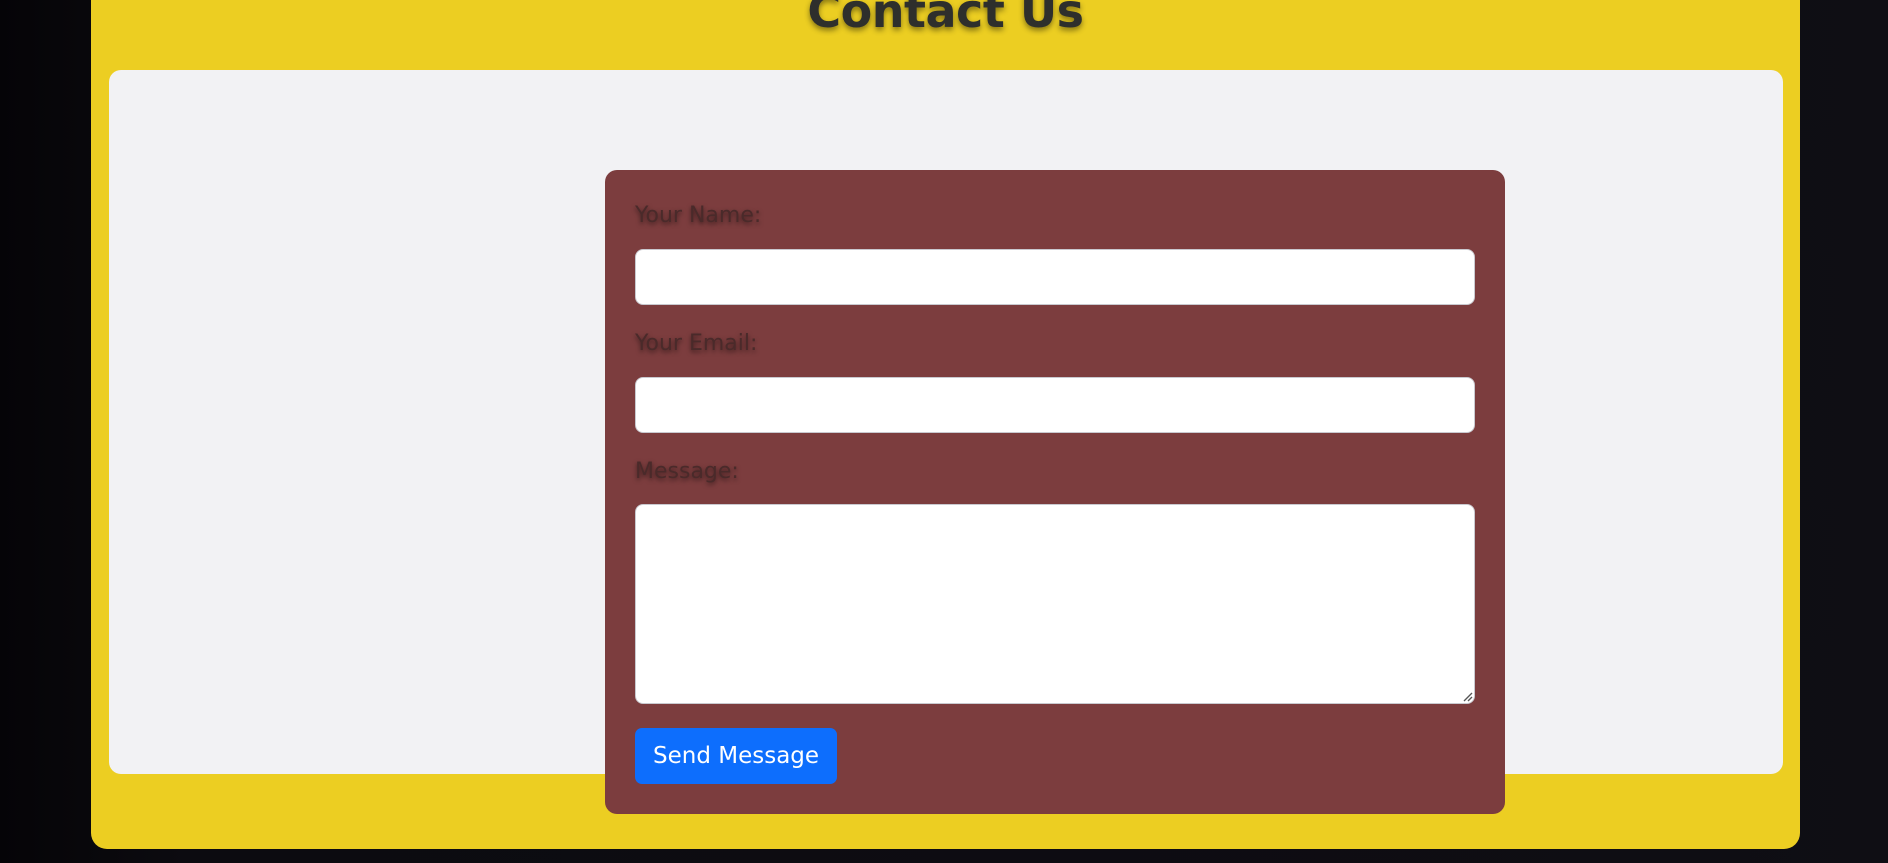  I want to click on email-label: Your Email:, so click(696, 343).